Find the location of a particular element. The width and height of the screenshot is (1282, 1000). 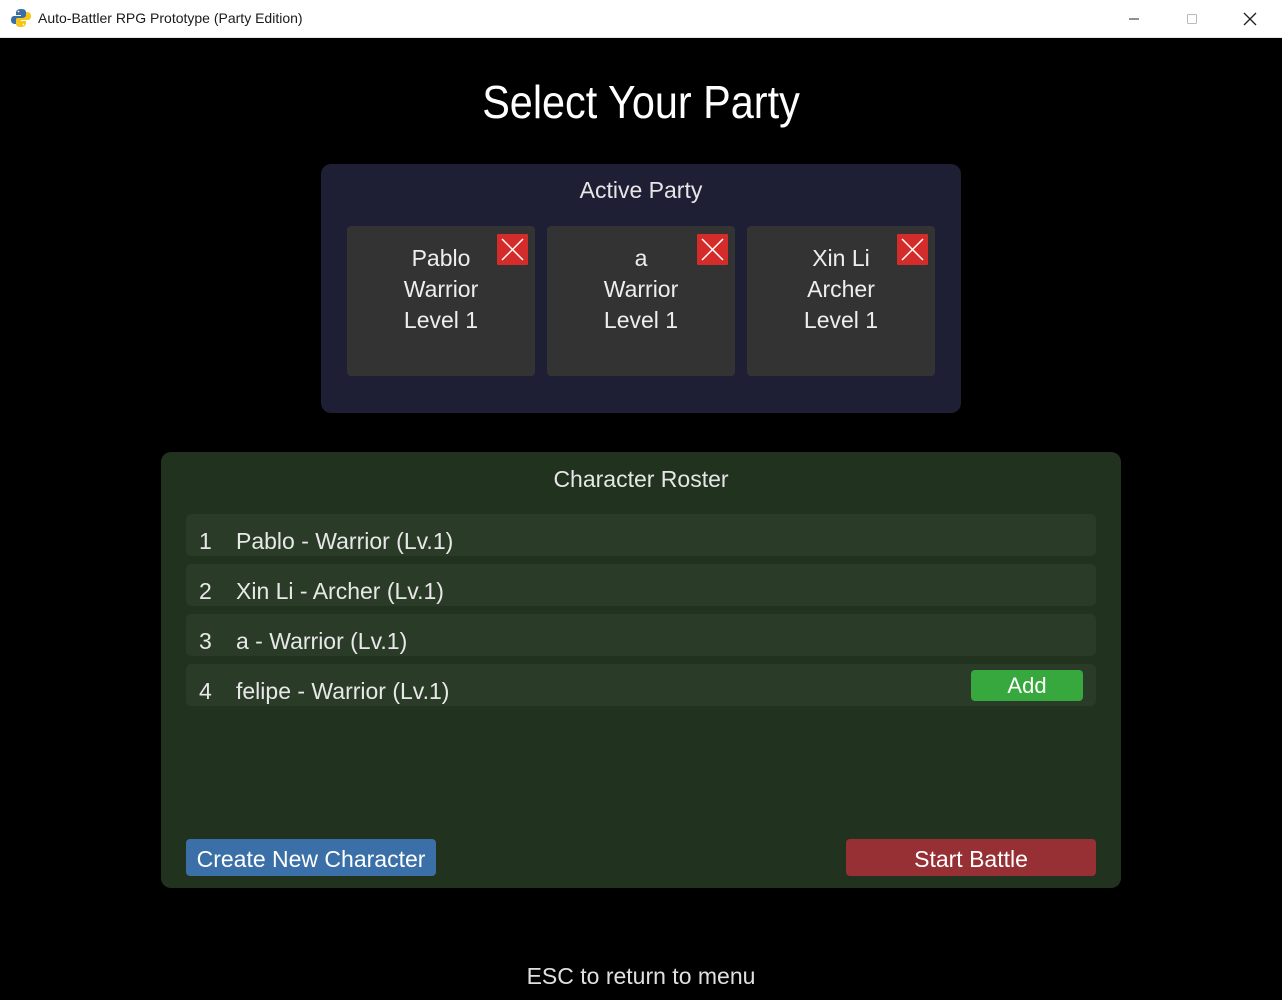

start-battle-button: Start Battle is located at coordinates (971, 857).